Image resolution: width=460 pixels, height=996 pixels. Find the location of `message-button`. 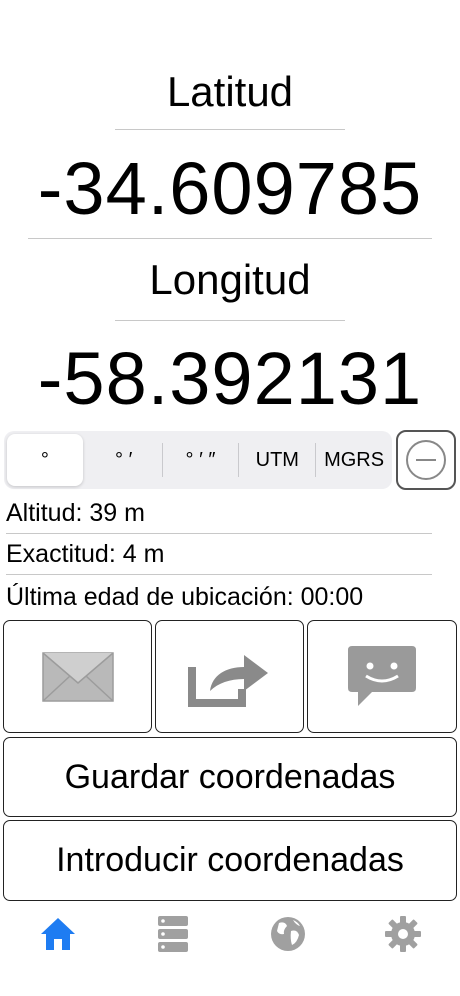

message-button is located at coordinates (382, 676).